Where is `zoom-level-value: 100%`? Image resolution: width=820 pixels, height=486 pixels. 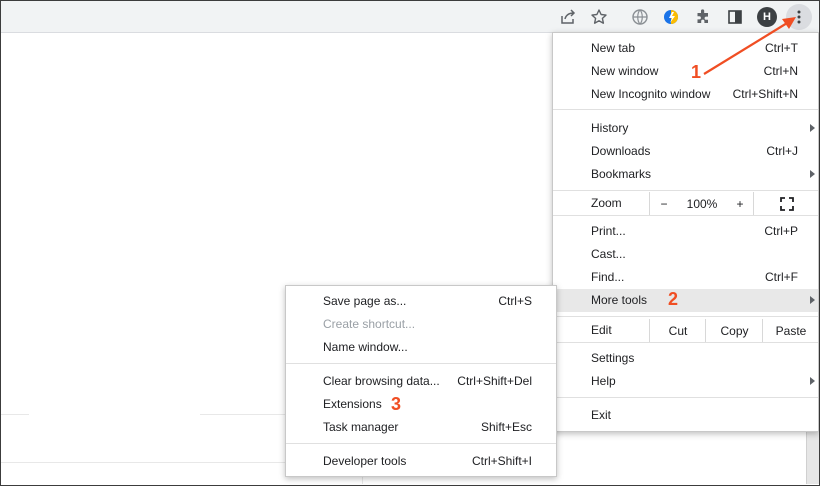
zoom-level-value: 100% is located at coordinates (702, 203).